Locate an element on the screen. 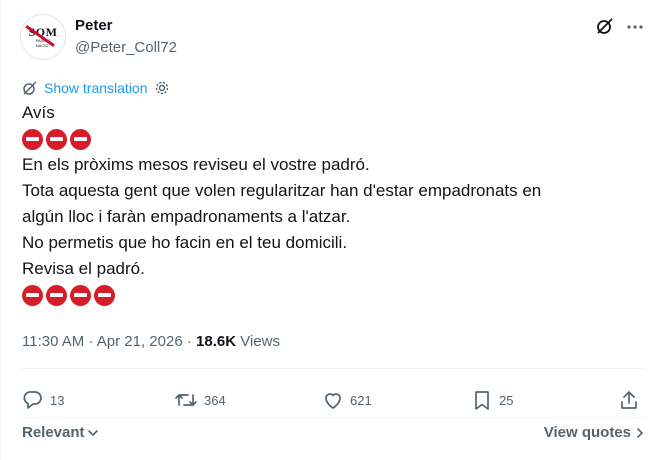 The image size is (667, 460). sort-dropdown: Relevant is located at coordinates (60, 432).